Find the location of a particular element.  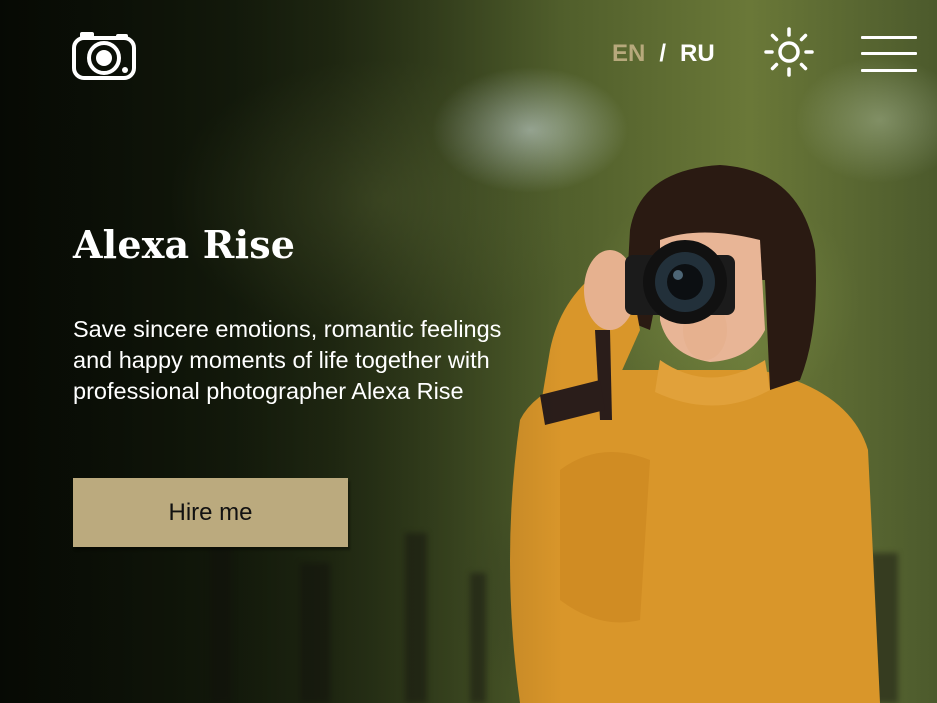

hire-me-button: Hire me is located at coordinates (210, 512).